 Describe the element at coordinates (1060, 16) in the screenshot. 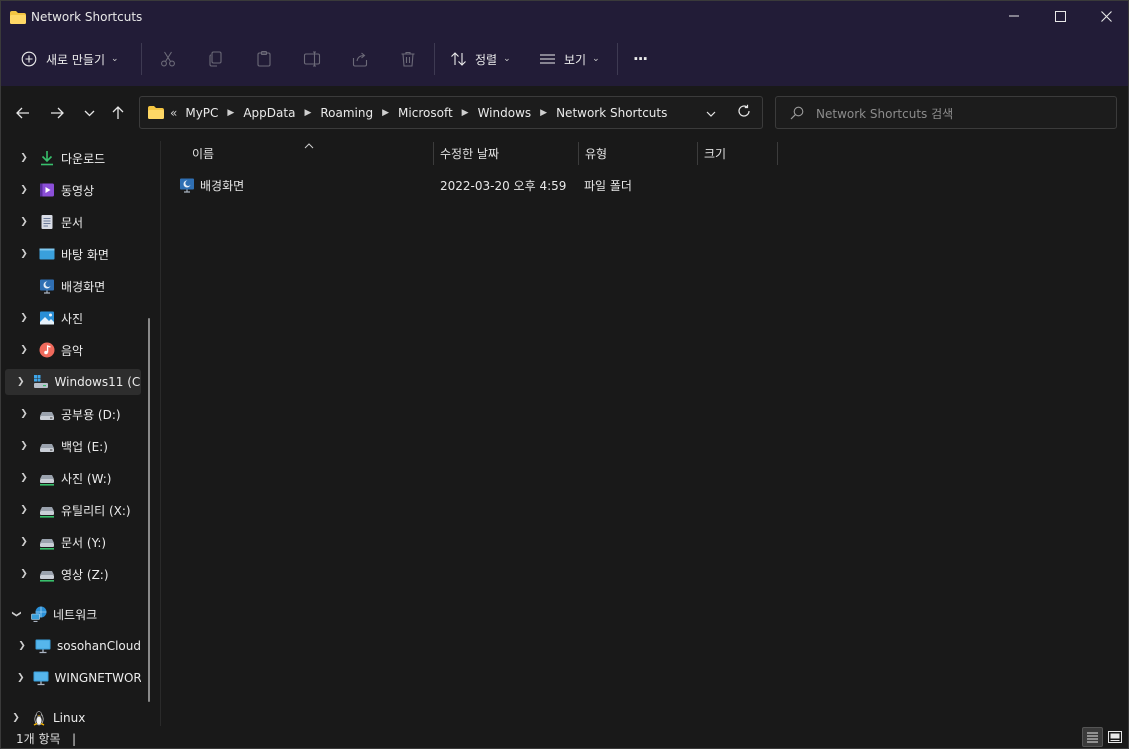

I see `maximize-button` at that location.